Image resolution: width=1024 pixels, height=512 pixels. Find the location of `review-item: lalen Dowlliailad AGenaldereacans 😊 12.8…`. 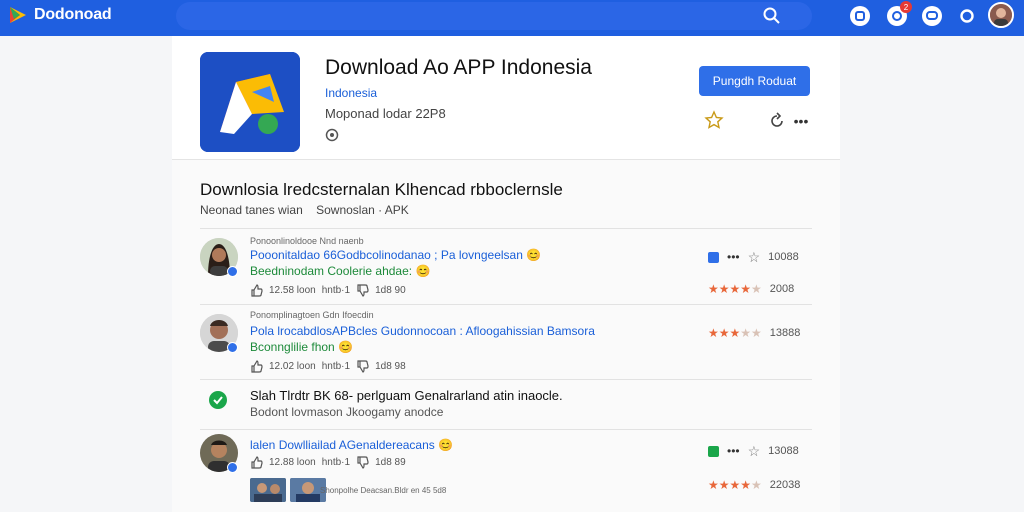

review-item: lalen Dowlliailad AGenaldereacans 😊 12.8… is located at coordinates (506, 473).